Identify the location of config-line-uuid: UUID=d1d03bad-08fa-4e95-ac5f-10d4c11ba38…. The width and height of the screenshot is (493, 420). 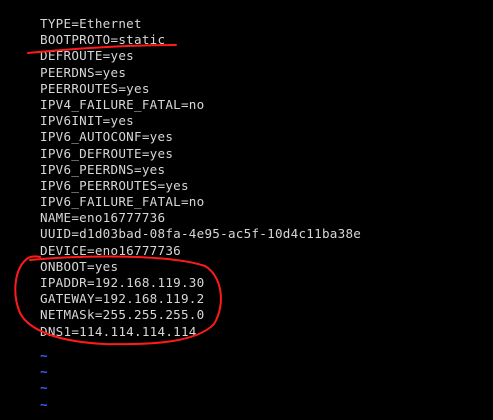
(201, 234).